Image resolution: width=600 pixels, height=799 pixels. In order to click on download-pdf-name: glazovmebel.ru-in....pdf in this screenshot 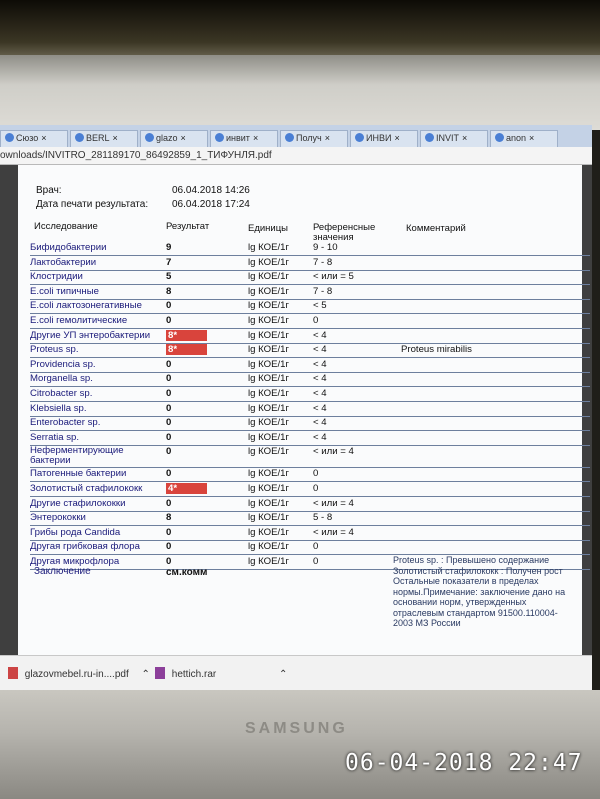, I will do `click(76, 674)`.